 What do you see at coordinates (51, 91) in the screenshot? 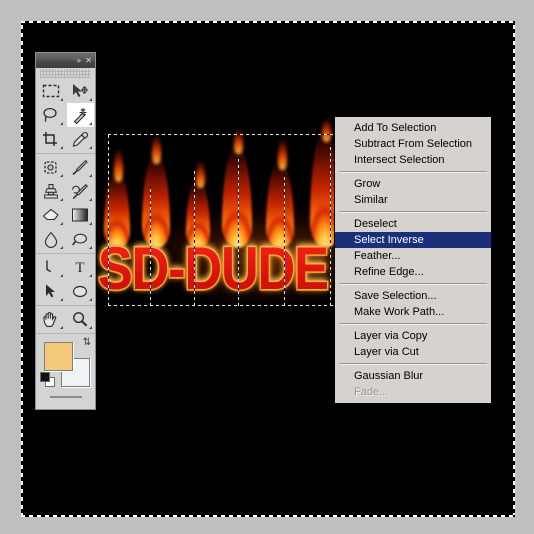
I see `rectangular-marquee-tool` at bounding box center [51, 91].